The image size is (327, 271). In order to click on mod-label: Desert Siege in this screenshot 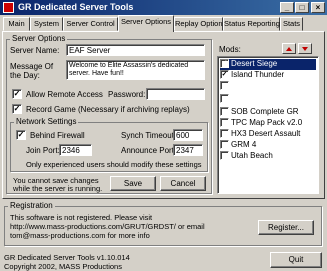, I will do `click(254, 63)`.